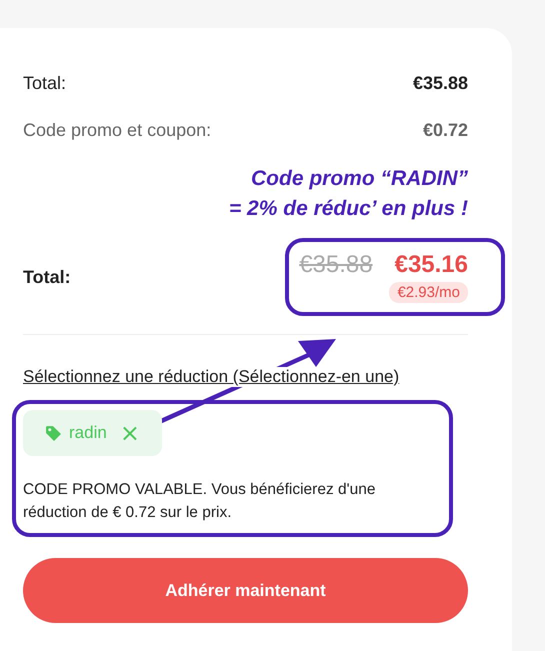 The image size is (545, 651). Describe the element at coordinates (440, 83) in the screenshot. I see `summary-value: €35.88` at that location.